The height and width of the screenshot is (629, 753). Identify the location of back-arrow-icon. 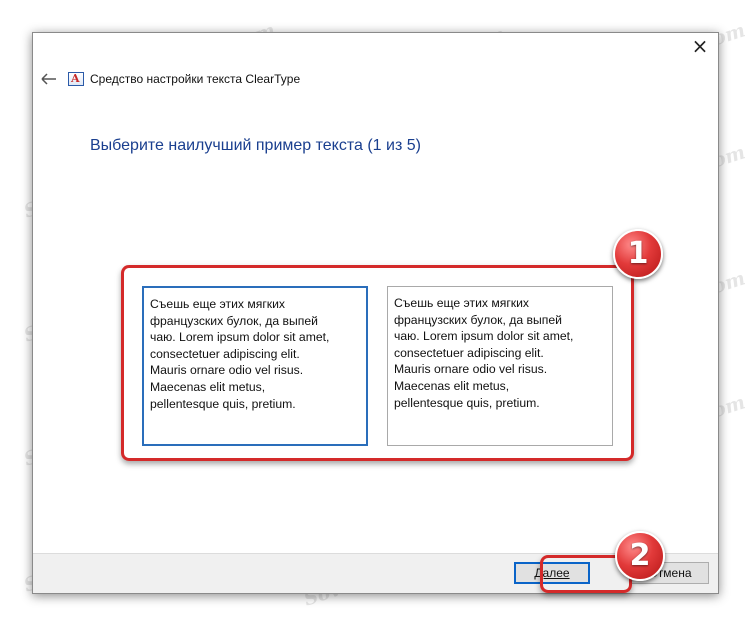
(50, 79).